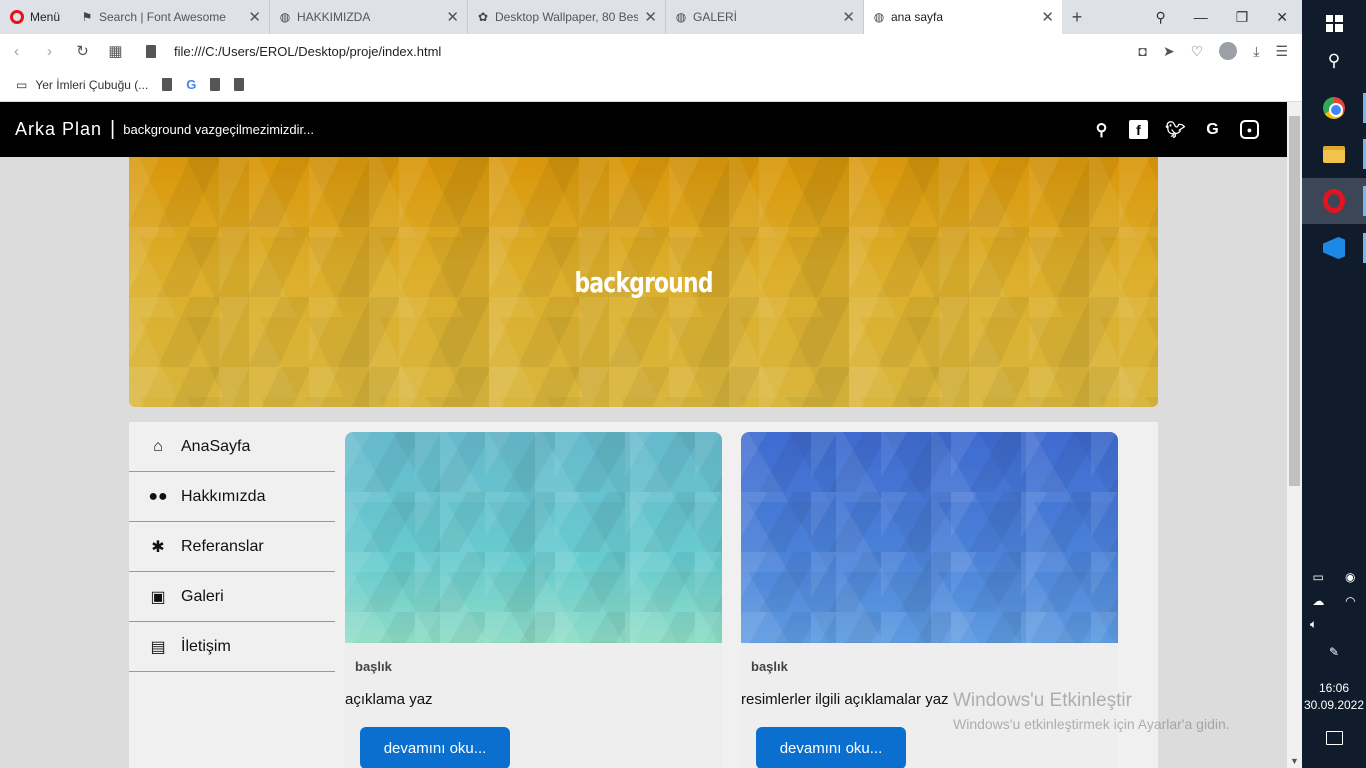 This screenshot has height=768, width=1366. What do you see at coordinates (1334, 384) in the screenshot?
I see `windows-taskbar: ⚲ ▭ ◉ ☁ ◠ 🔈︎ ✎ 16:06 30.09.2022` at bounding box center [1334, 384].